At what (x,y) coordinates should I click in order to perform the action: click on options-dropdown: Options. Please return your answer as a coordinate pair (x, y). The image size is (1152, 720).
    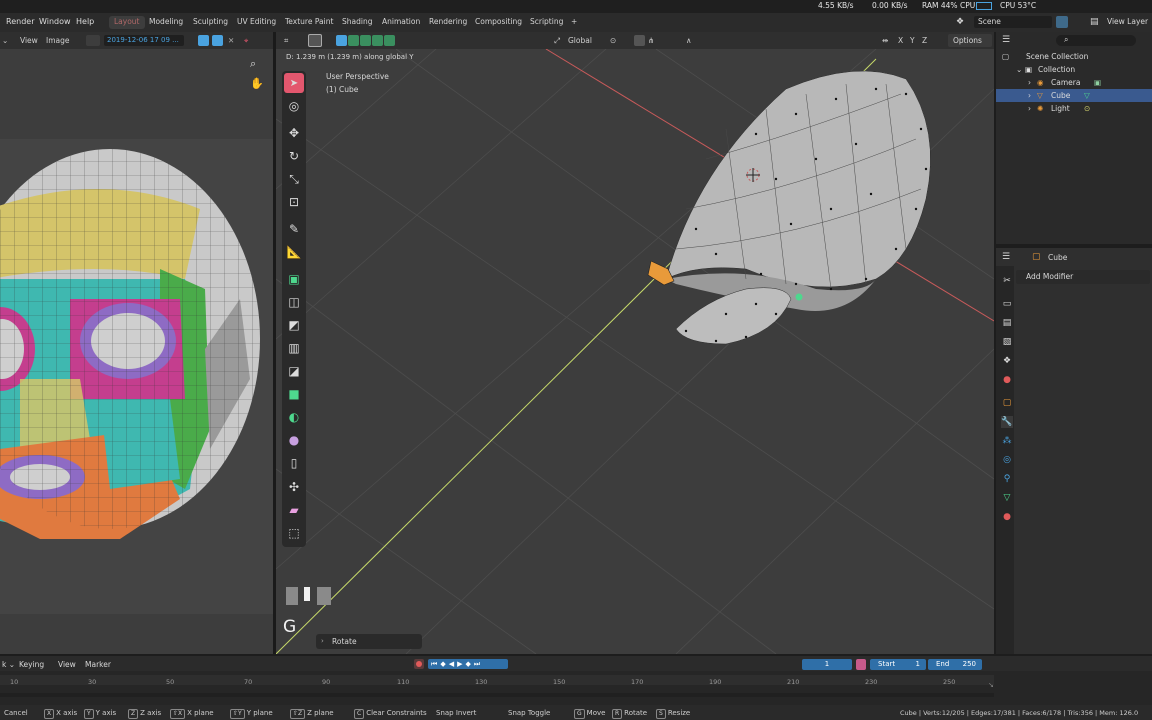
    Looking at the image, I should click on (970, 40).